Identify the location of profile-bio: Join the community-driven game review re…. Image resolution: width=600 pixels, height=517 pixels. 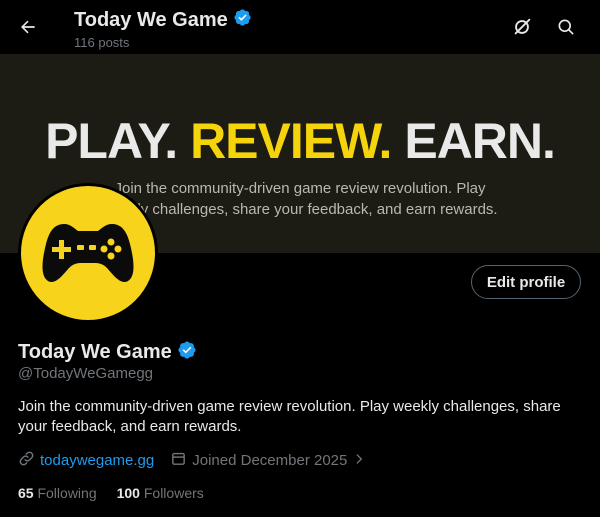
(289, 416).